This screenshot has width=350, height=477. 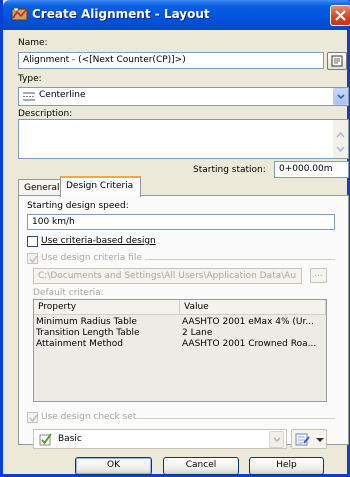 I want to click on title-bar: Create Alignment - Layout, so click(x=176, y=15).